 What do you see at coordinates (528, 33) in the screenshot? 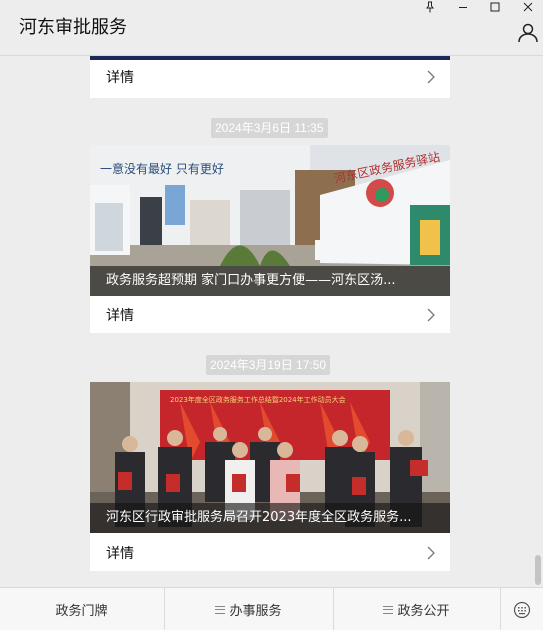
I see `user-icon` at bounding box center [528, 33].